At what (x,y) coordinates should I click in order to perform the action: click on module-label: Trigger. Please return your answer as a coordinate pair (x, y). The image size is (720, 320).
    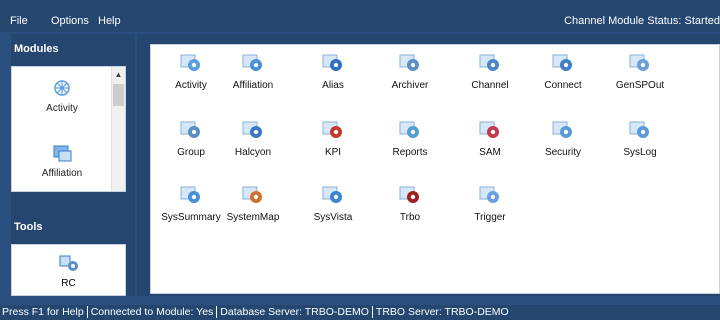
    Looking at the image, I should click on (490, 217).